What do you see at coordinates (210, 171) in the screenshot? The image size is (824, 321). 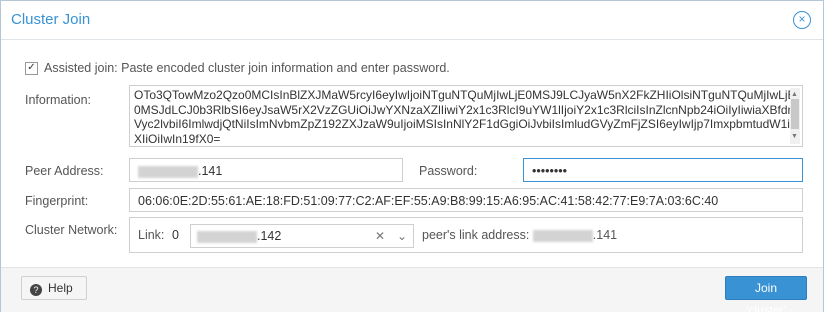 I see `peer-address-suffix: .141` at bounding box center [210, 171].